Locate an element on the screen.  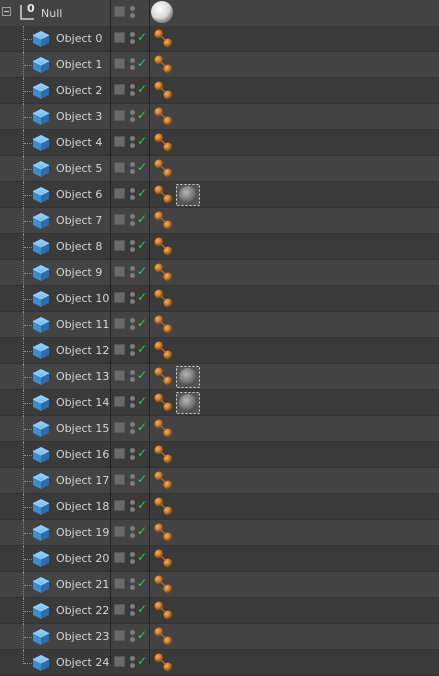
object-row: Object 1 ✓ is located at coordinates (219, 65).